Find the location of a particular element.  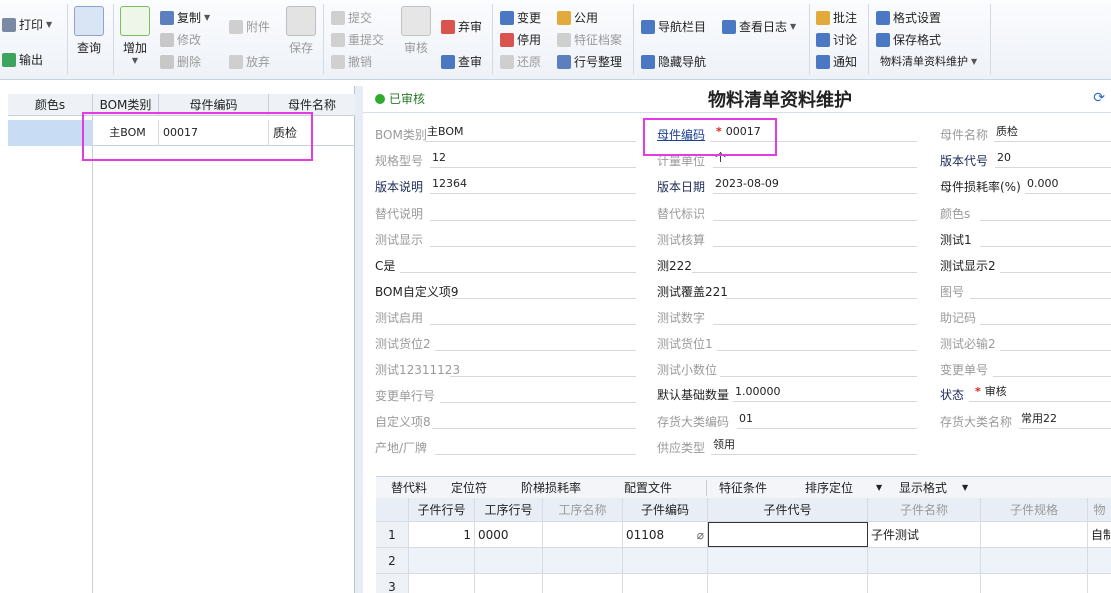

row-organize-button: 行号整理 is located at coordinates (589, 61).